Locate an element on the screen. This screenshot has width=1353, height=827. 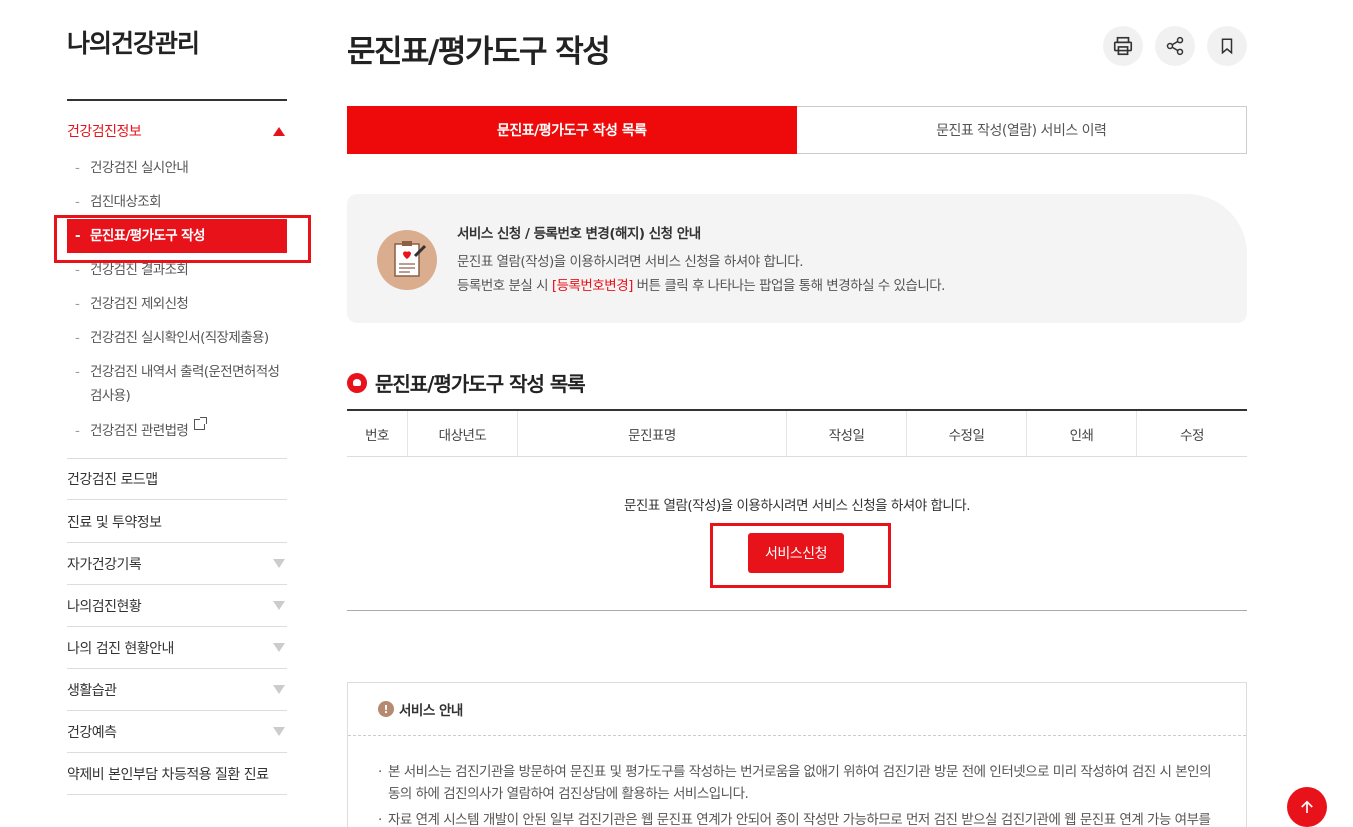
share-icon is located at coordinates (1175, 46).